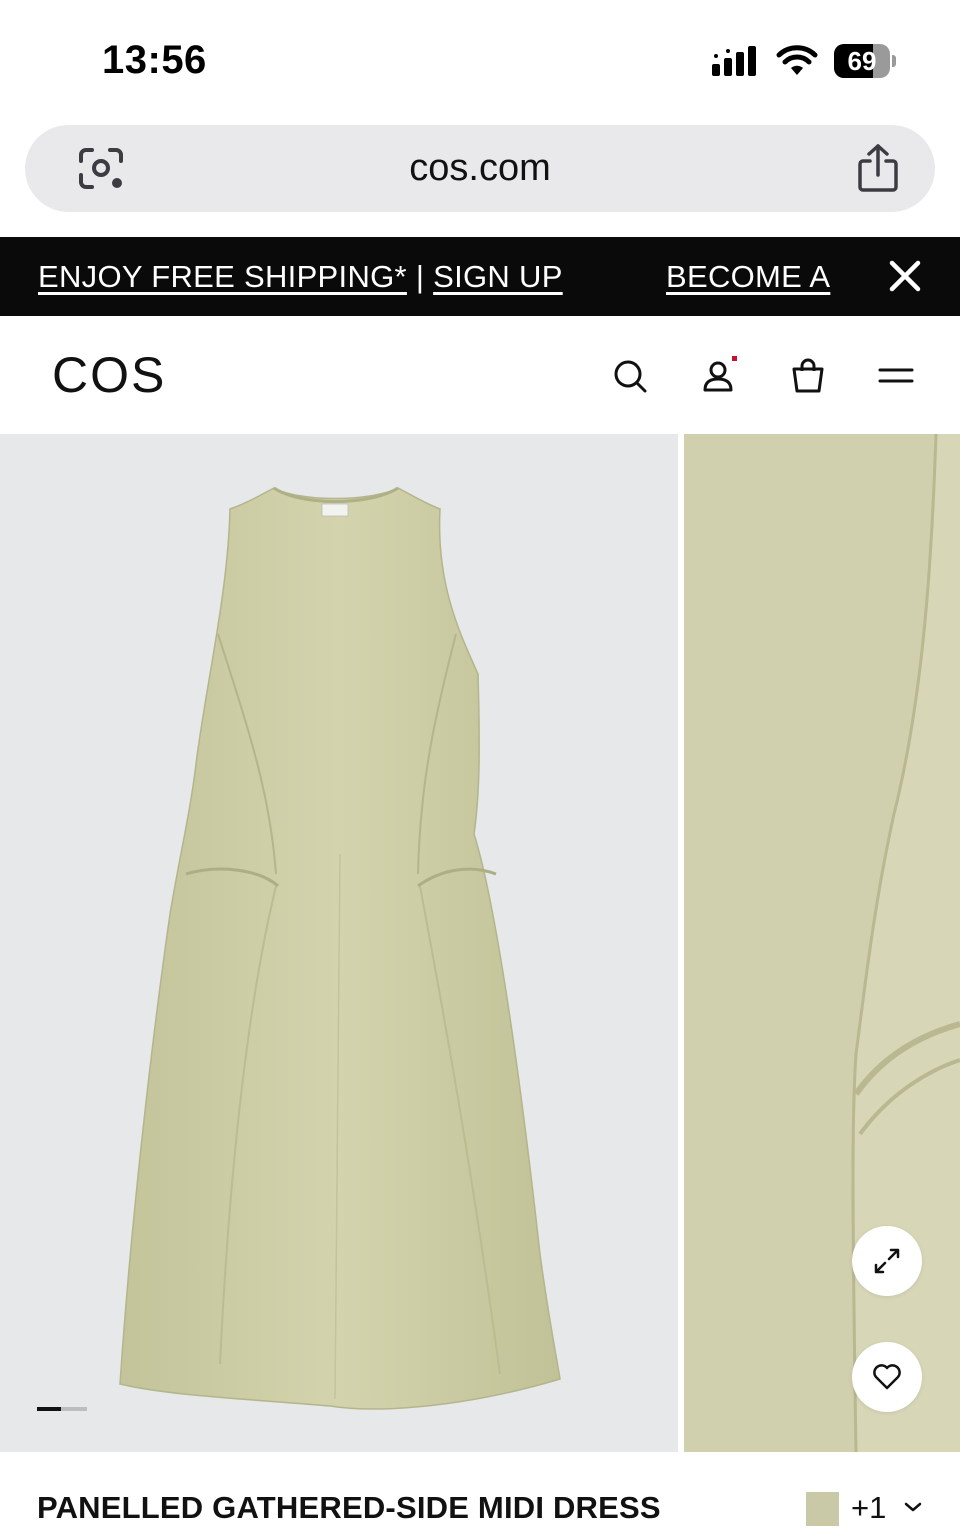 The image size is (960, 1532). I want to click on share-icon, so click(878, 168).